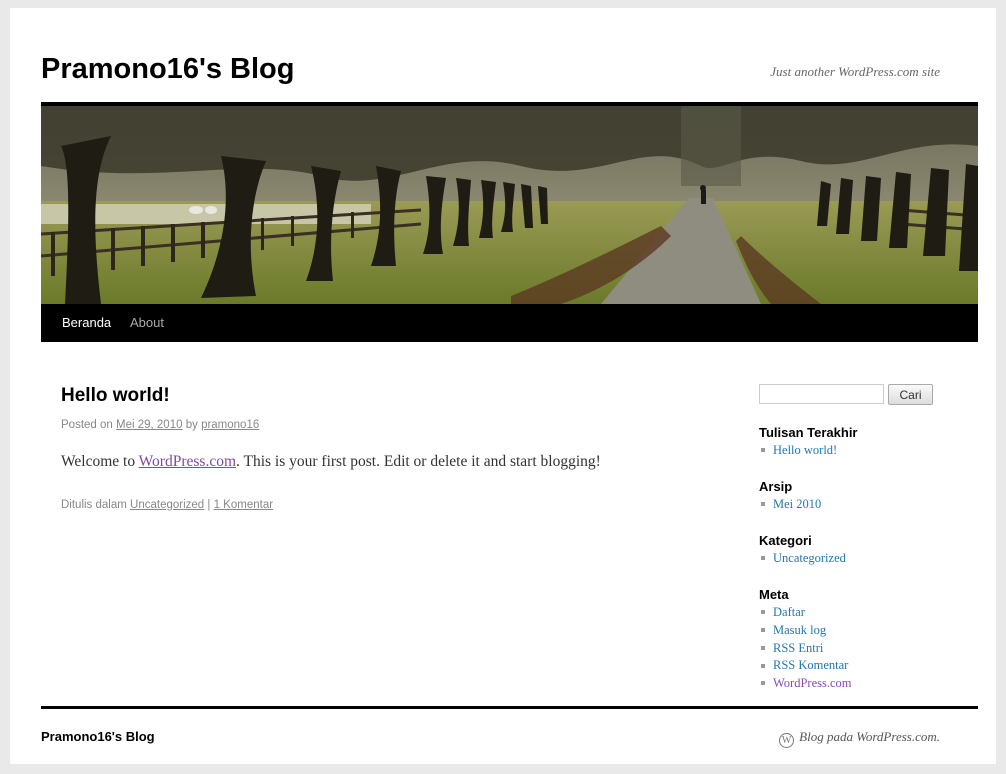 Image resolution: width=1006 pixels, height=774 pixels. Describe the element at coordinates (805, 450) in the screenshot. I see `recent-post-link: Hello world!` at that location.